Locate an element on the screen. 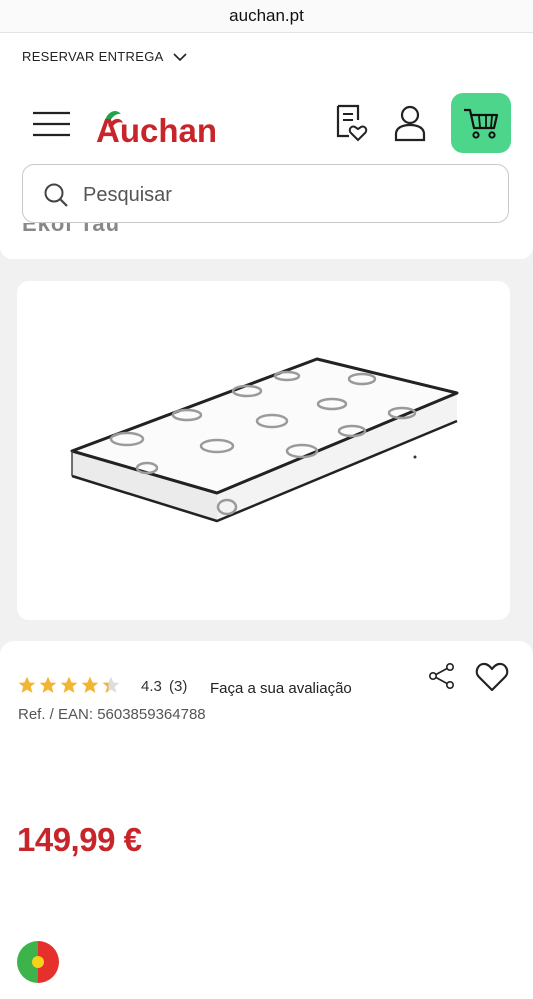  eco-score-badge-icon is located at coordinates (38, 962).